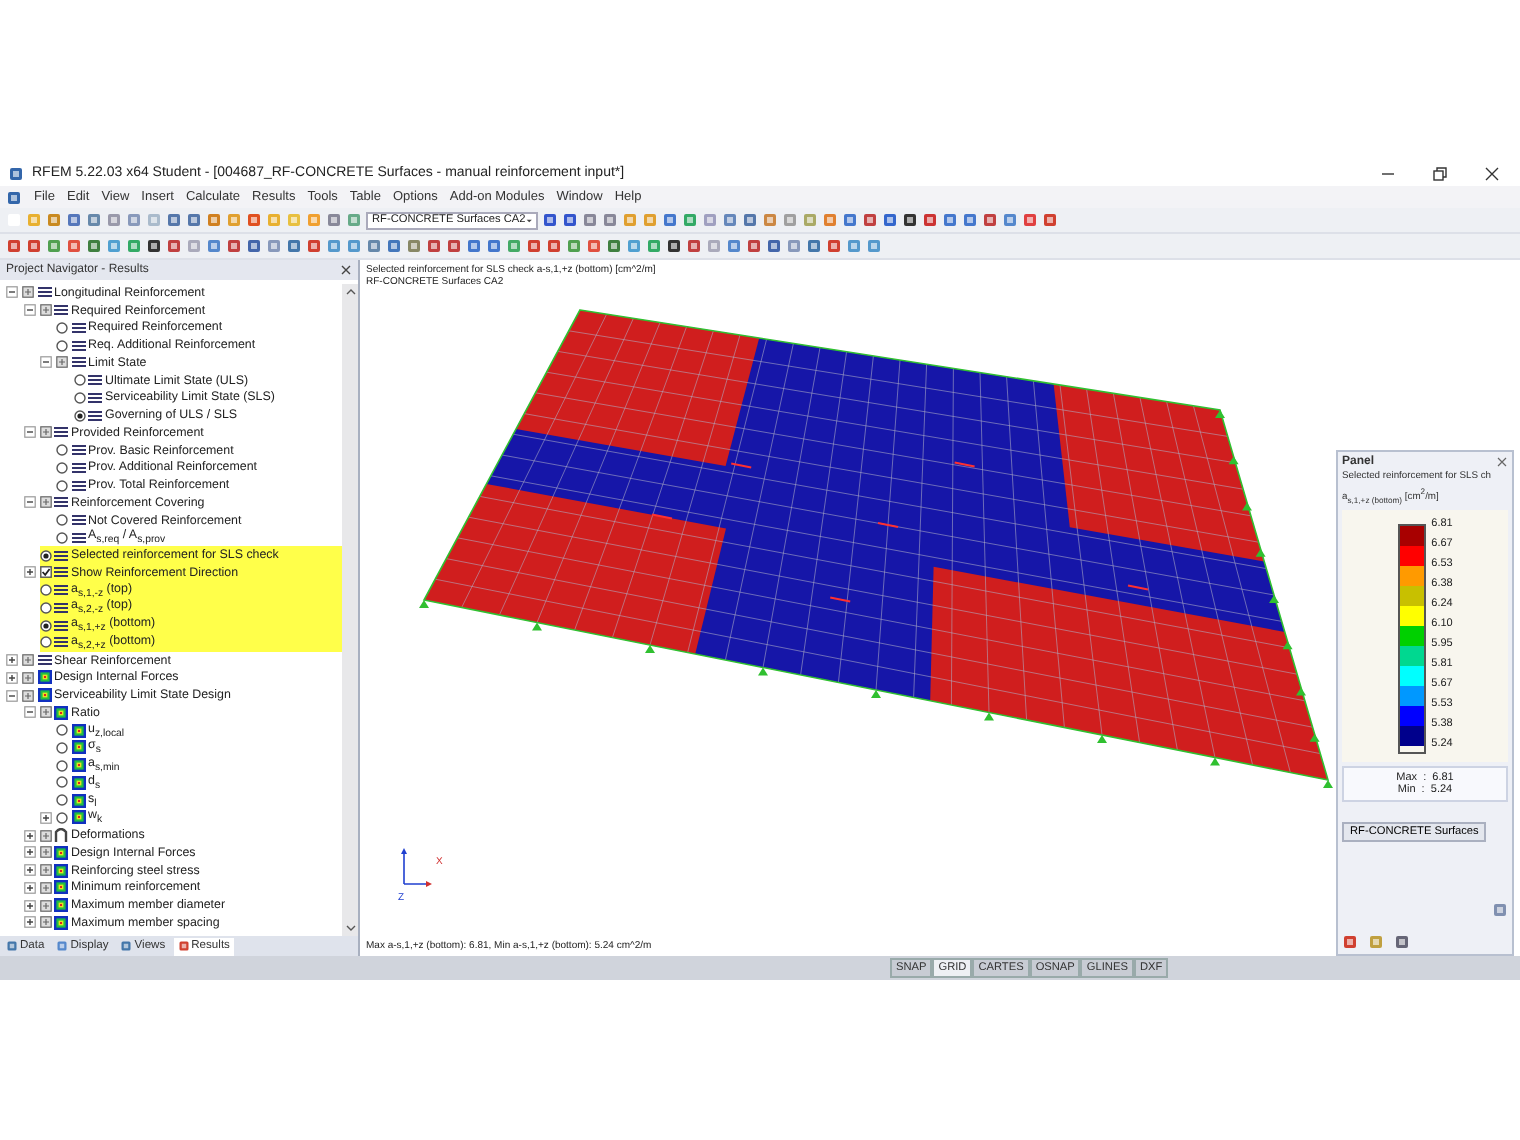 The image size is (1520, 1140). I want to click on deformation-icon, so click(61, 835).